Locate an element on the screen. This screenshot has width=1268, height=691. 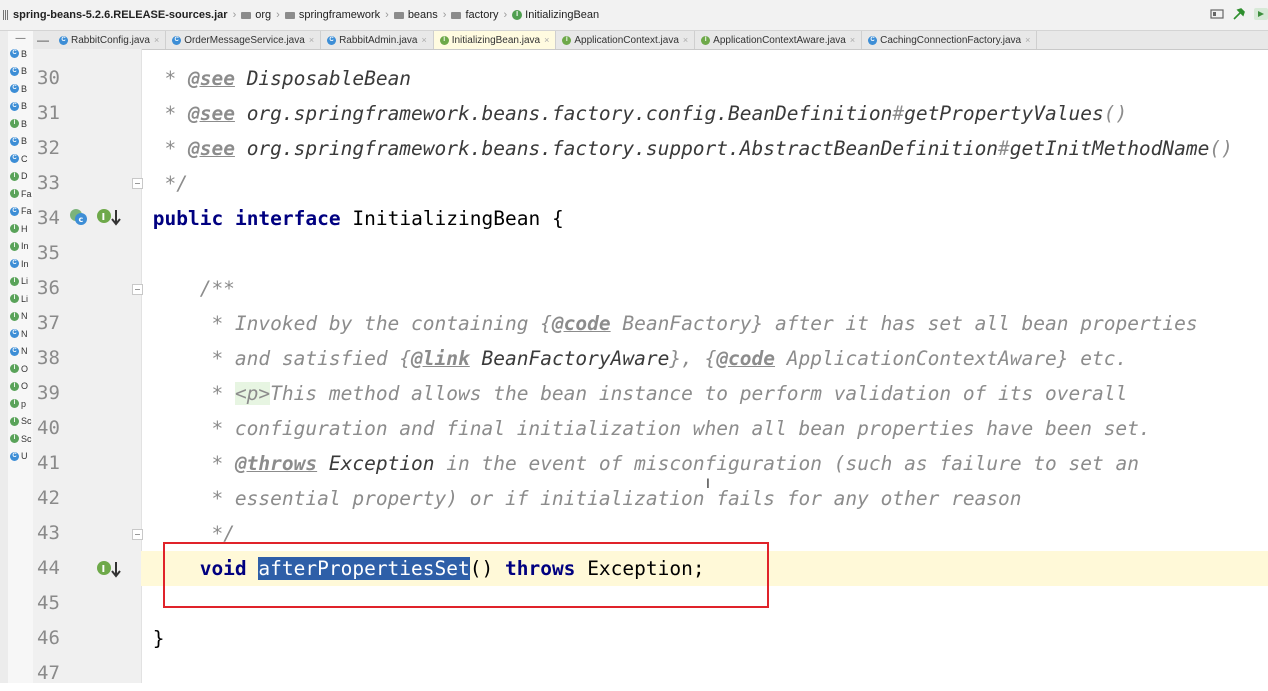
line-number: 44 is located at coordinates (48, 568).